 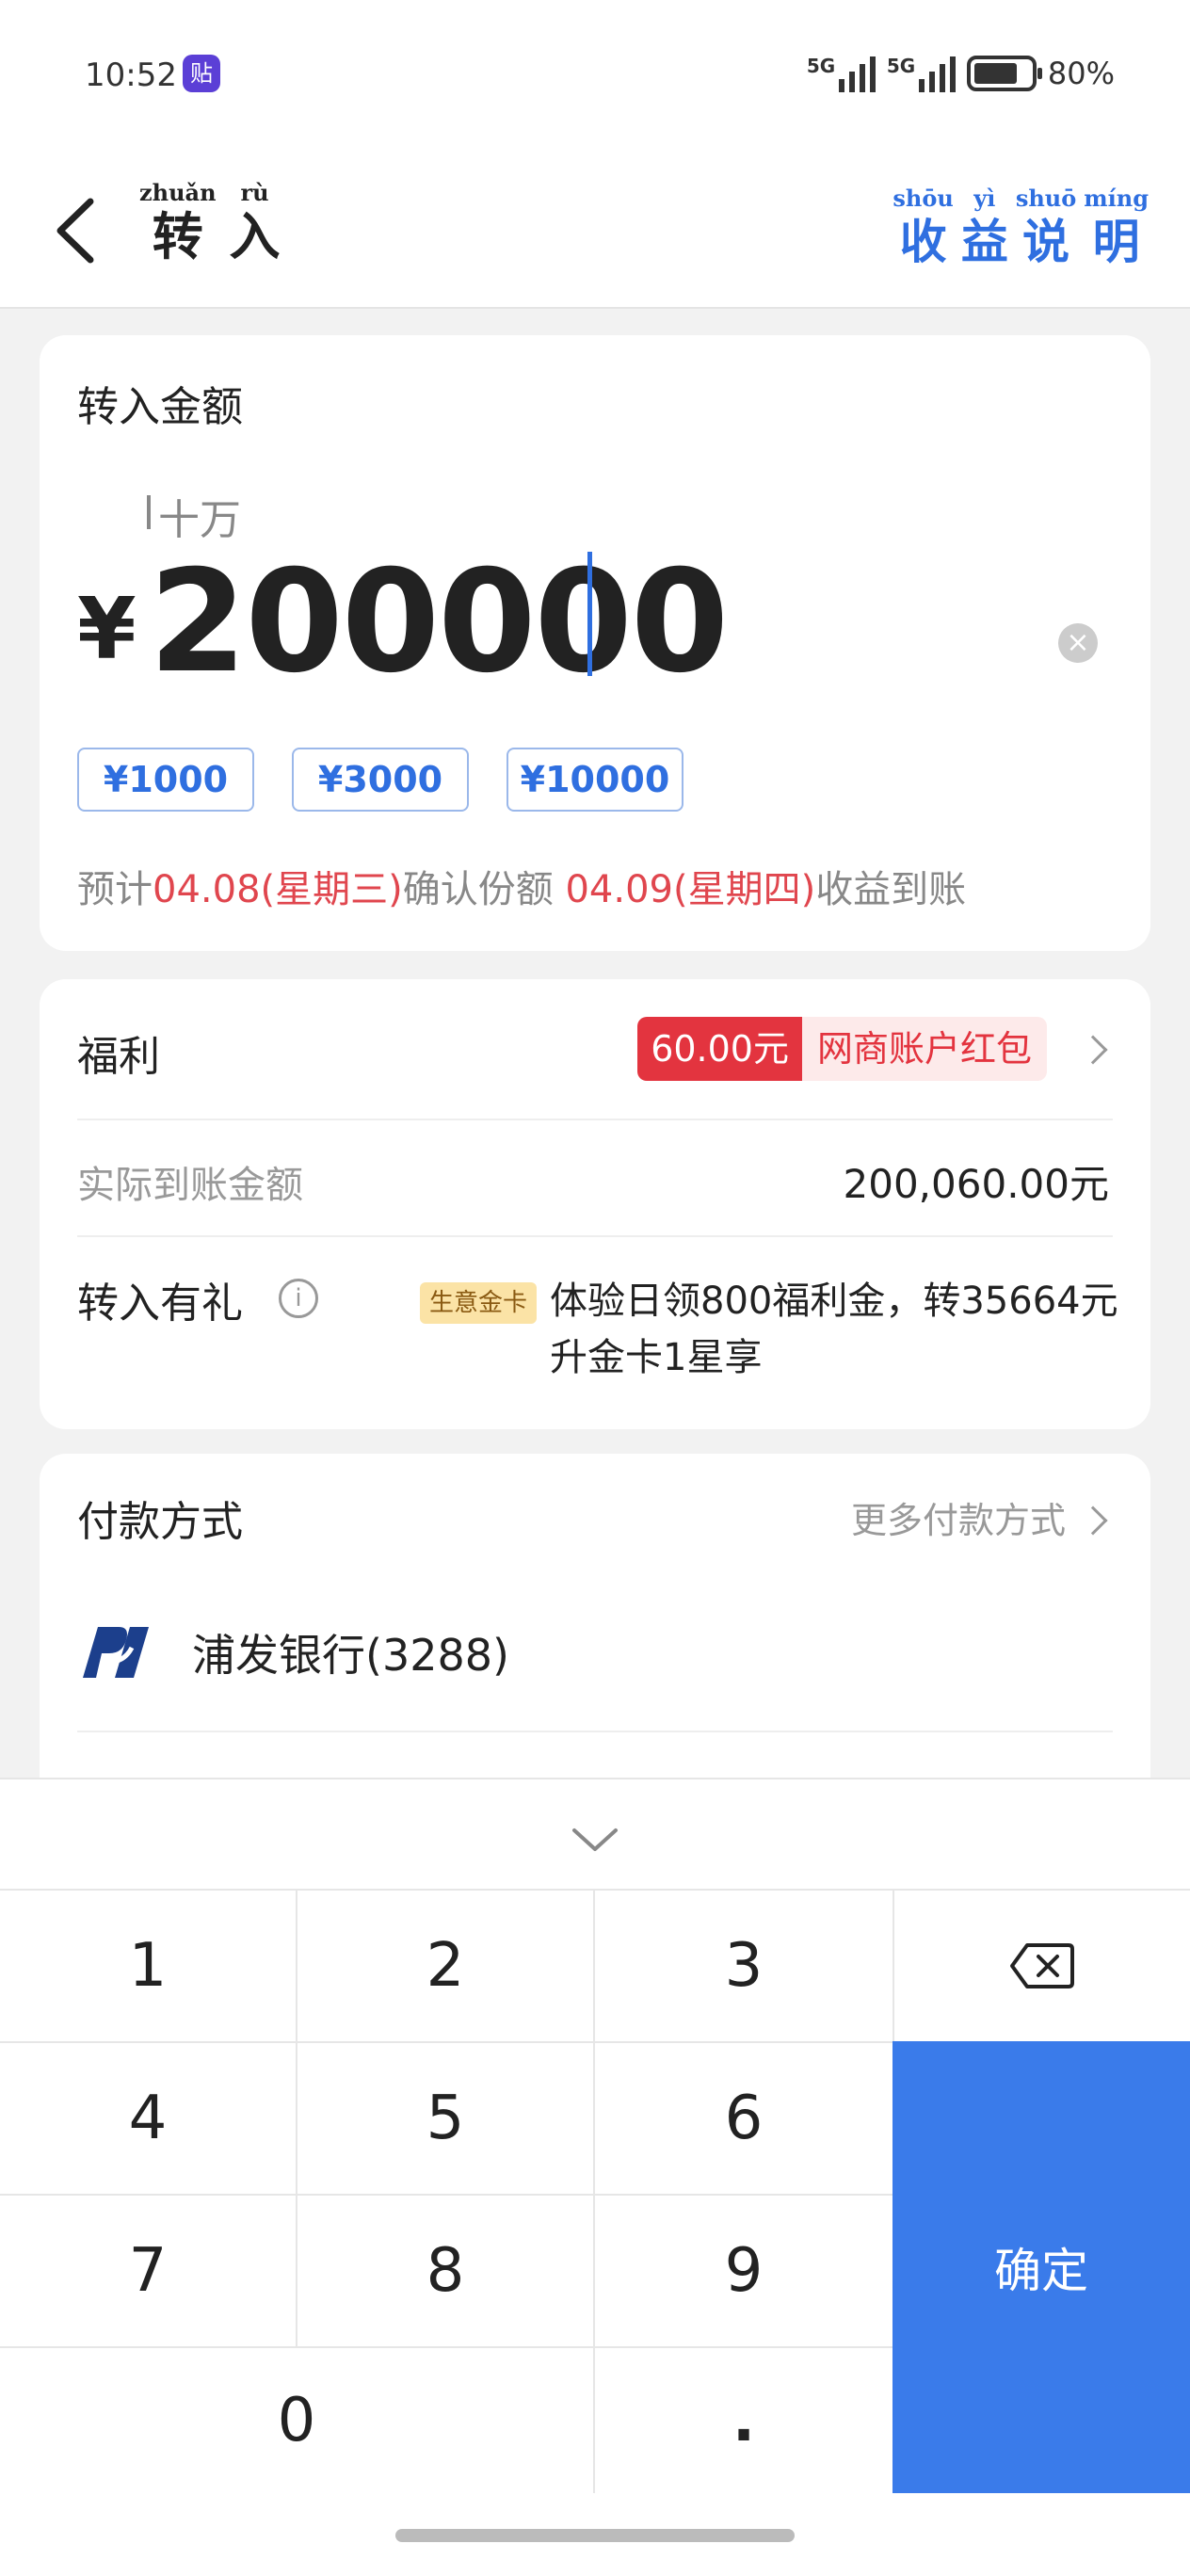 What do you see at coordinates (445, 1966) in the screenshot?
I see `key-2: 2` at bounding box center [445, 1966].